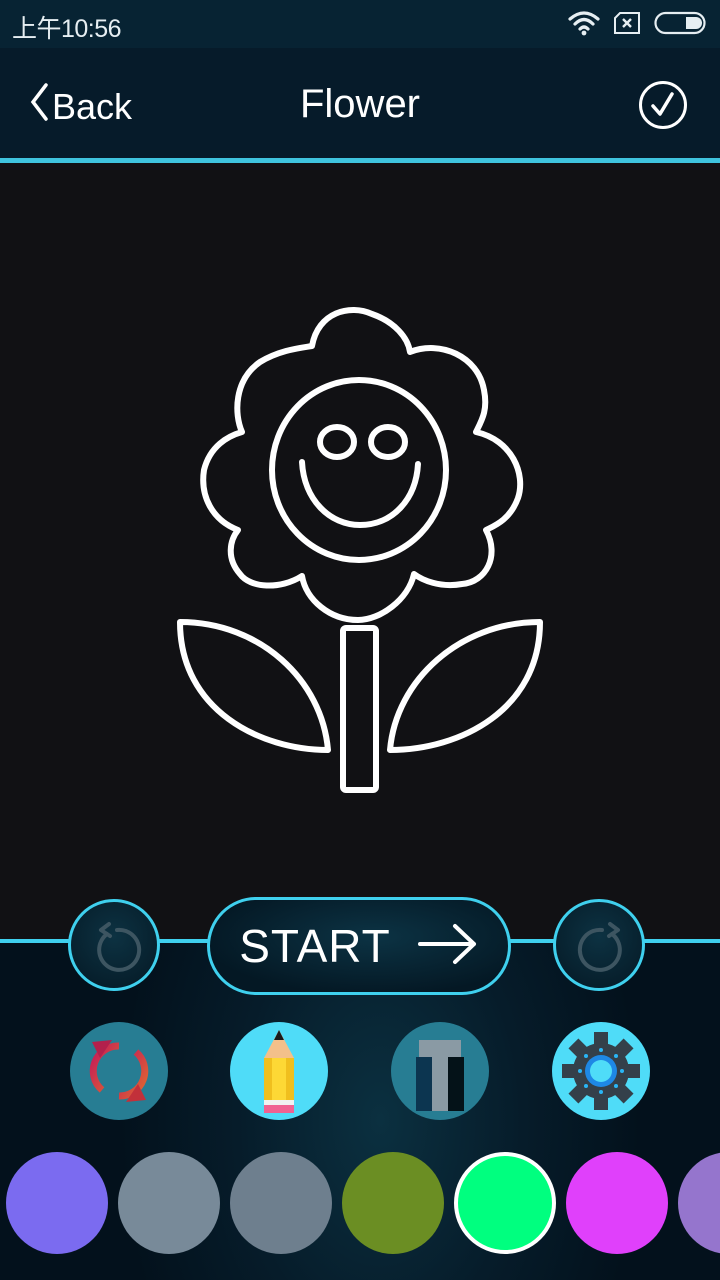 The width and height of the screenshot is (720, 1280). Describe the element at coordinates (663, 105) in the screenshot. I see `confirm-button` at that location.